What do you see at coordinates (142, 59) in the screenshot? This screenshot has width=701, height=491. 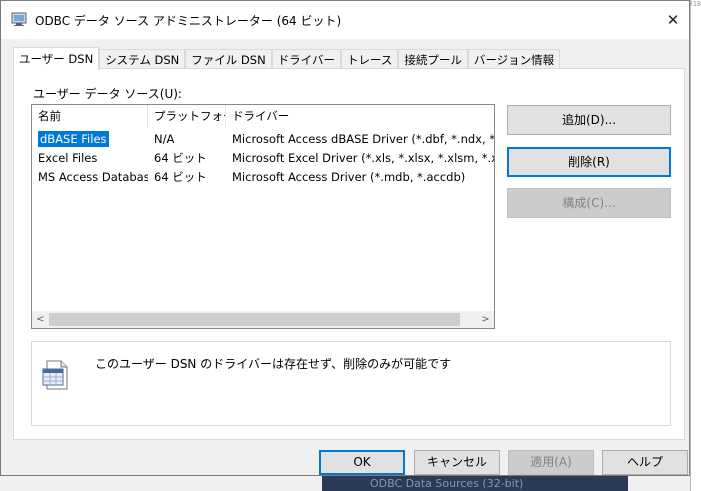 I see `tab-system-dsn: システム DSN` at bounding box center [142, 59].